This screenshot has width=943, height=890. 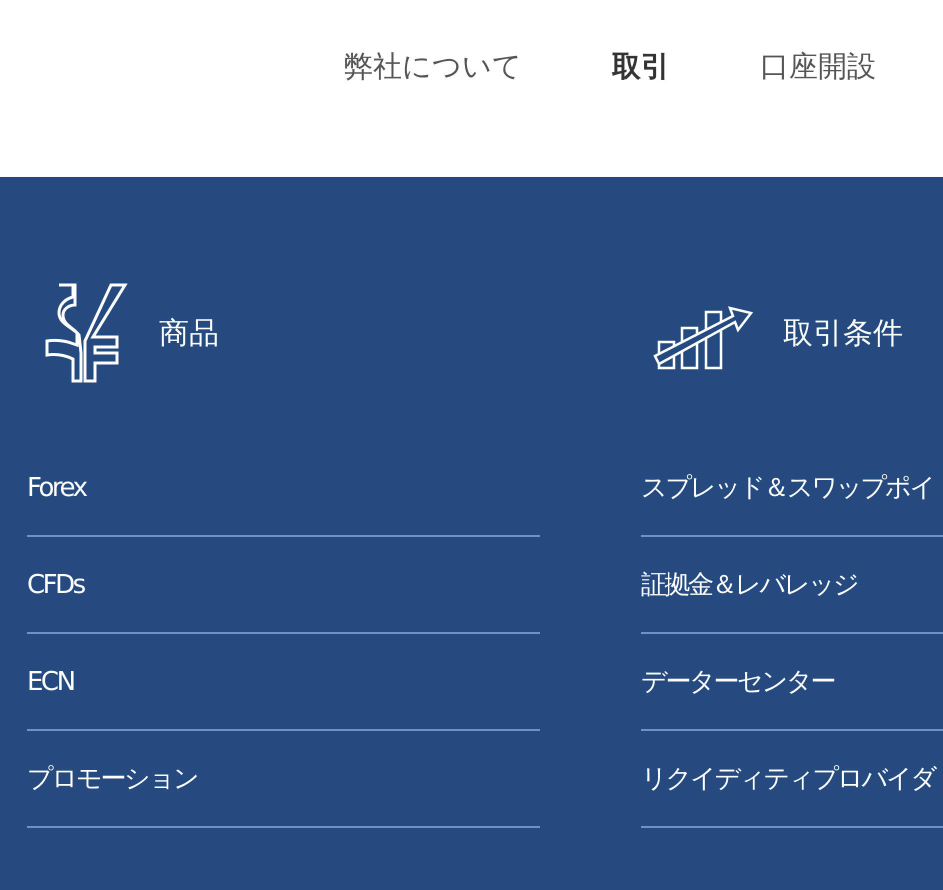 What do you see at coordinates (792, 585) in the screenshot?
I see `menu-link: 証拠金＆レバレッジ` at bounding box center [792, 585].